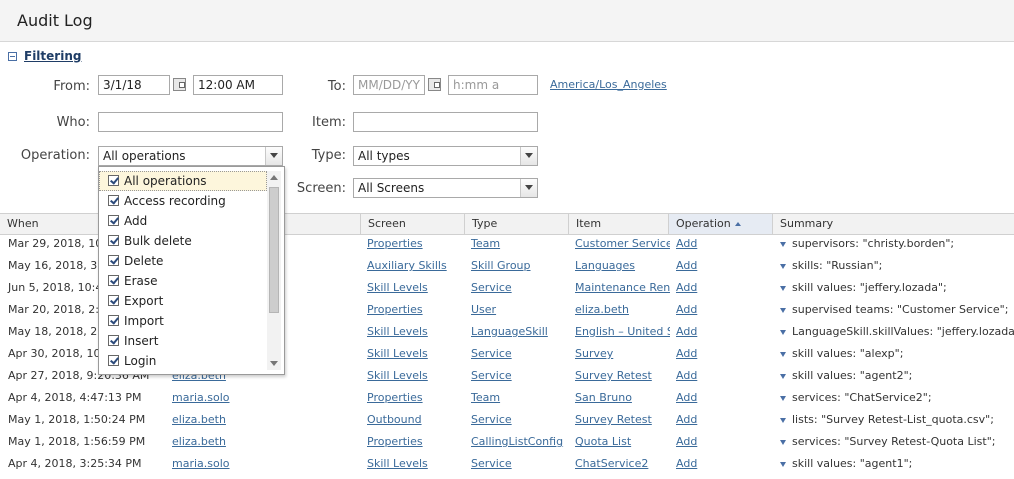 The image size is (1014, 479). I want to click on item-text: Maintenance Rene, so click(622, 287).